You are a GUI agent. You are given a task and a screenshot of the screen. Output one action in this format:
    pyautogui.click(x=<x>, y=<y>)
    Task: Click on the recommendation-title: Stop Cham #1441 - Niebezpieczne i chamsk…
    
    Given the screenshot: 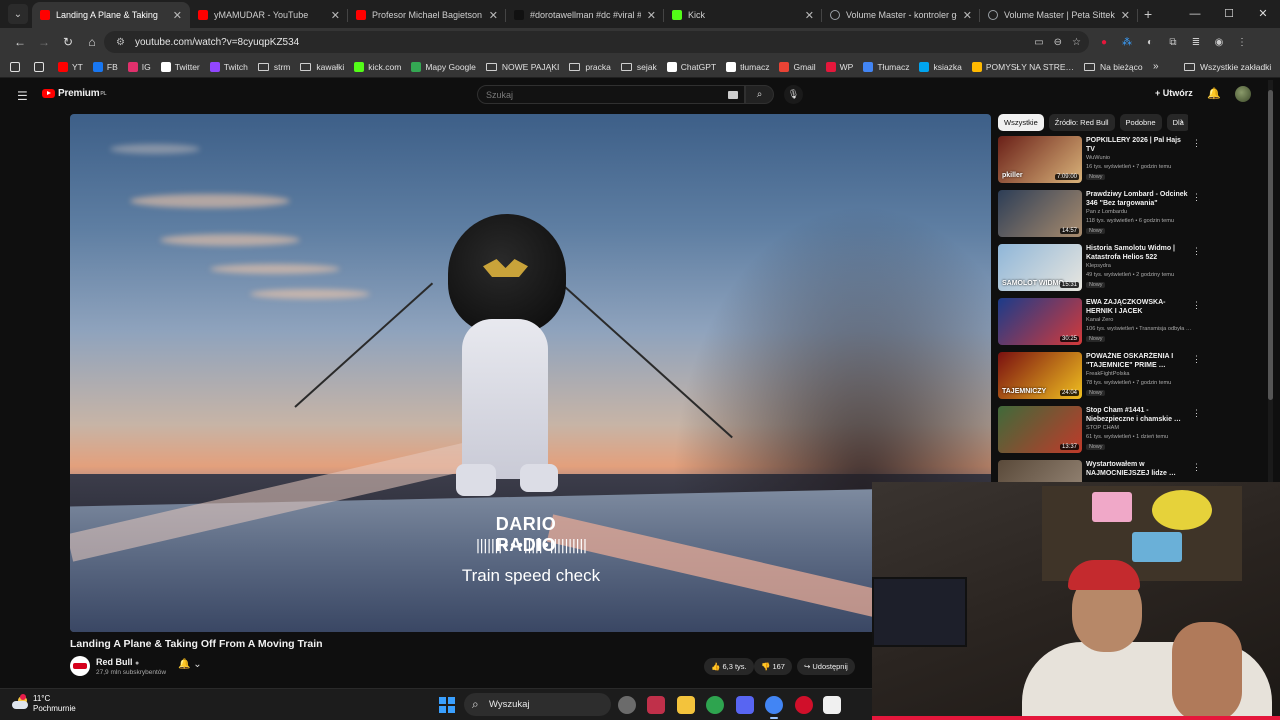 What is the action you would take?
    pyautogui.click(x=1137, y=415)
    